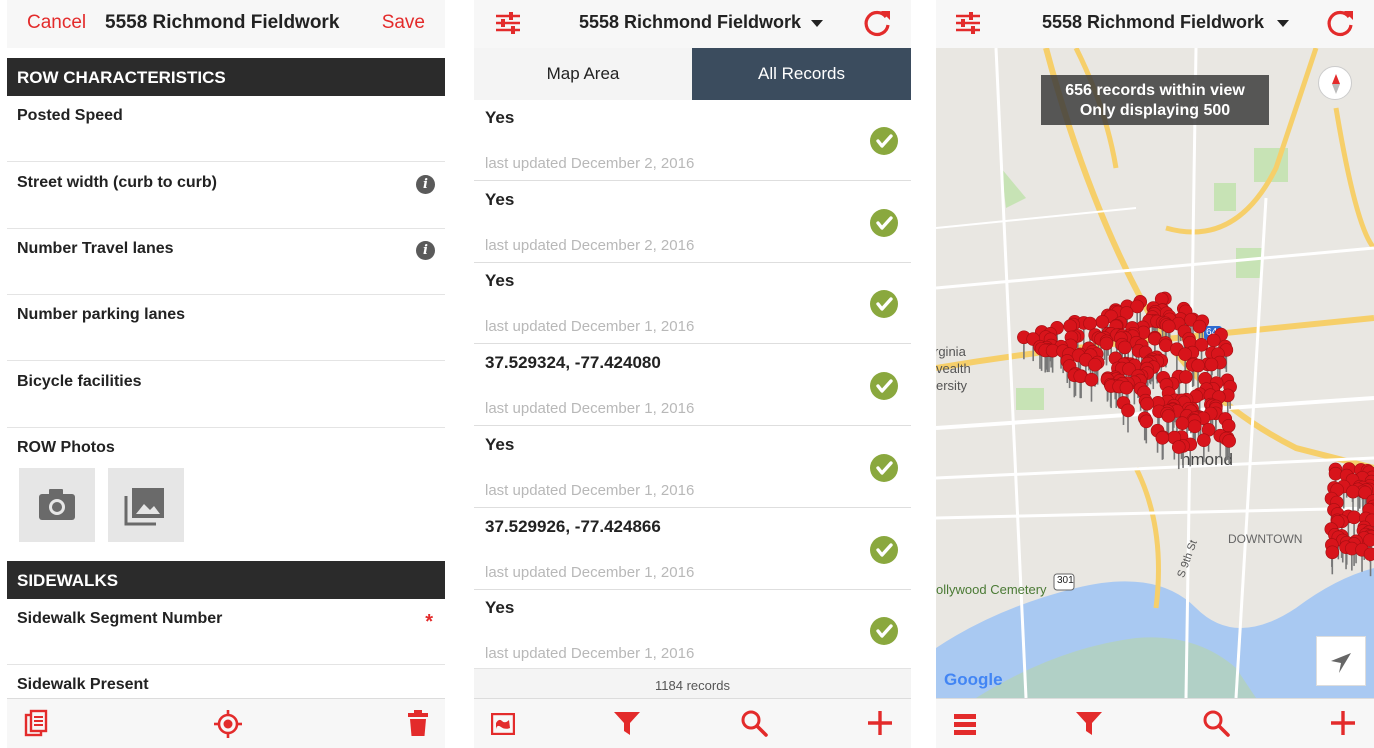  What do you see at coordinates (36, 723) in the screenshot?
I see `duplicate-icon` at bounding box center [36, 723].